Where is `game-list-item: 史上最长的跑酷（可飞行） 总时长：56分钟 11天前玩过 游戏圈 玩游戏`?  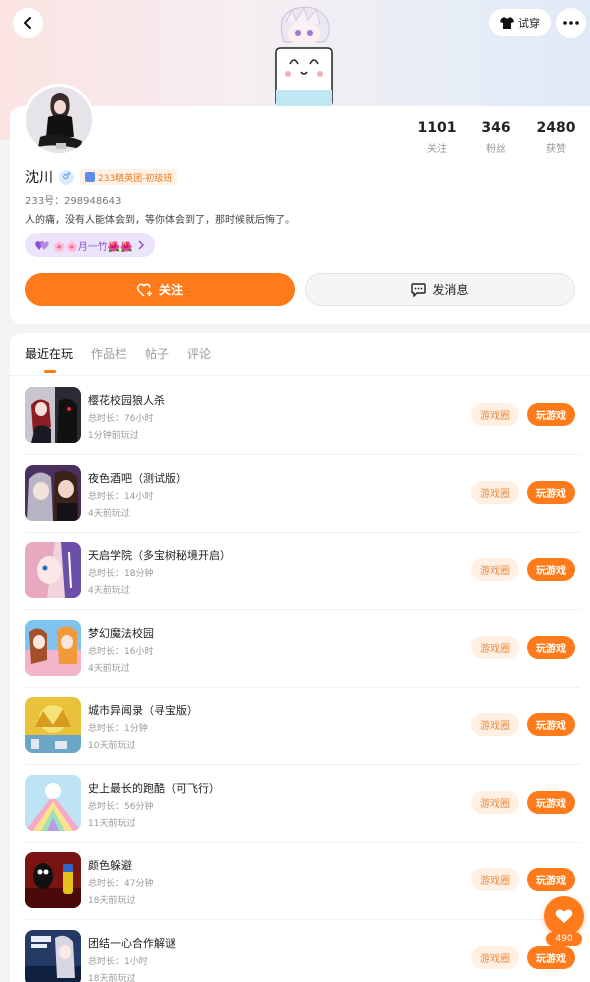 game-list-item: 史上最长的跑酷（可飞行） 总时长：56分钟 11天前玩过 游戏圈 玩游戏 is located at coordinates (300, 804).